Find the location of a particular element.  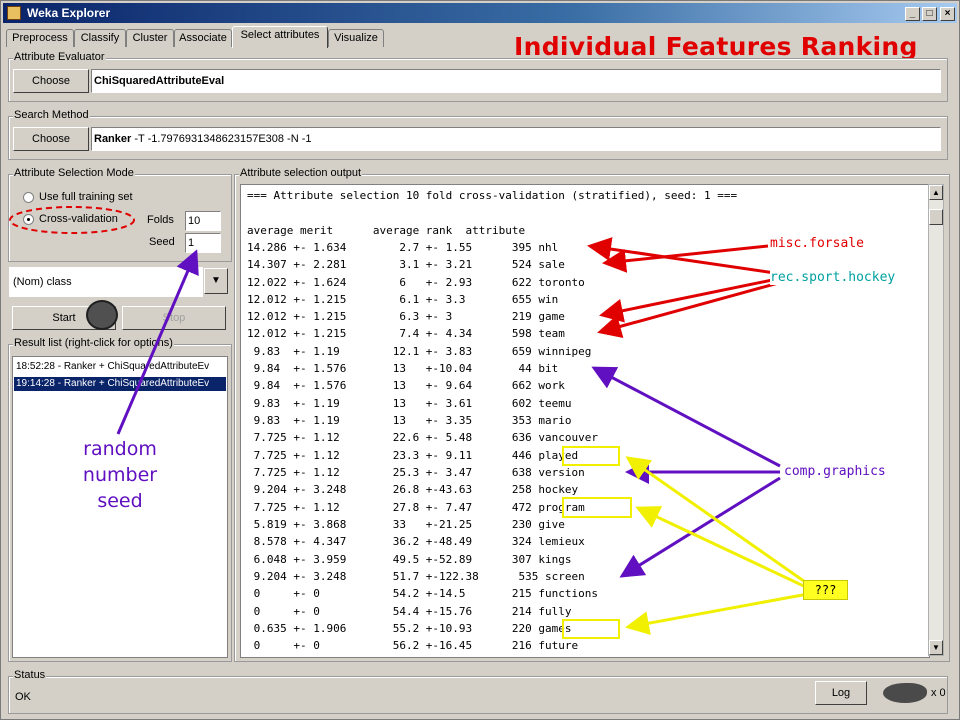

output-line: 14.286 +- 1.634 2.7 +- 1.55 395 nhl is located at coordinates (403, 247).